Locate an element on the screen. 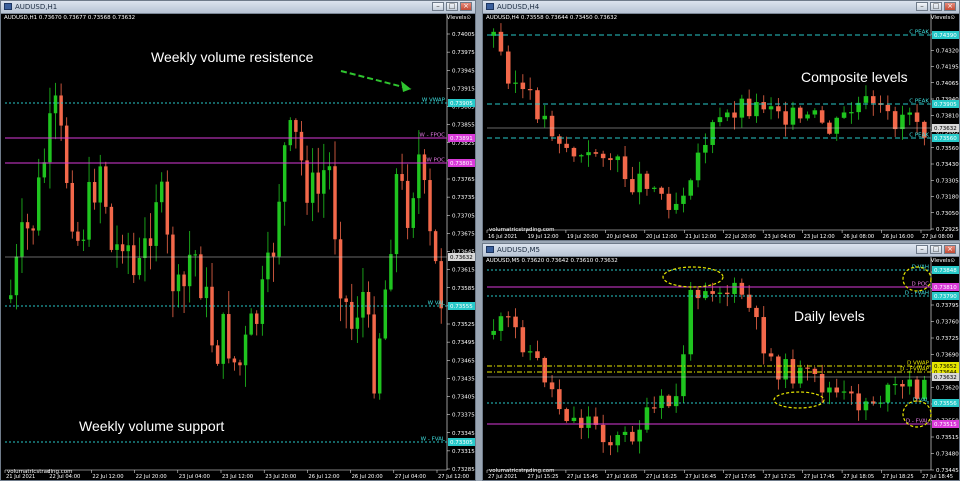 The height and width of the screenshot is (481, 960). price-tick-label: 0.73050 is located at coordinates (947, 214).